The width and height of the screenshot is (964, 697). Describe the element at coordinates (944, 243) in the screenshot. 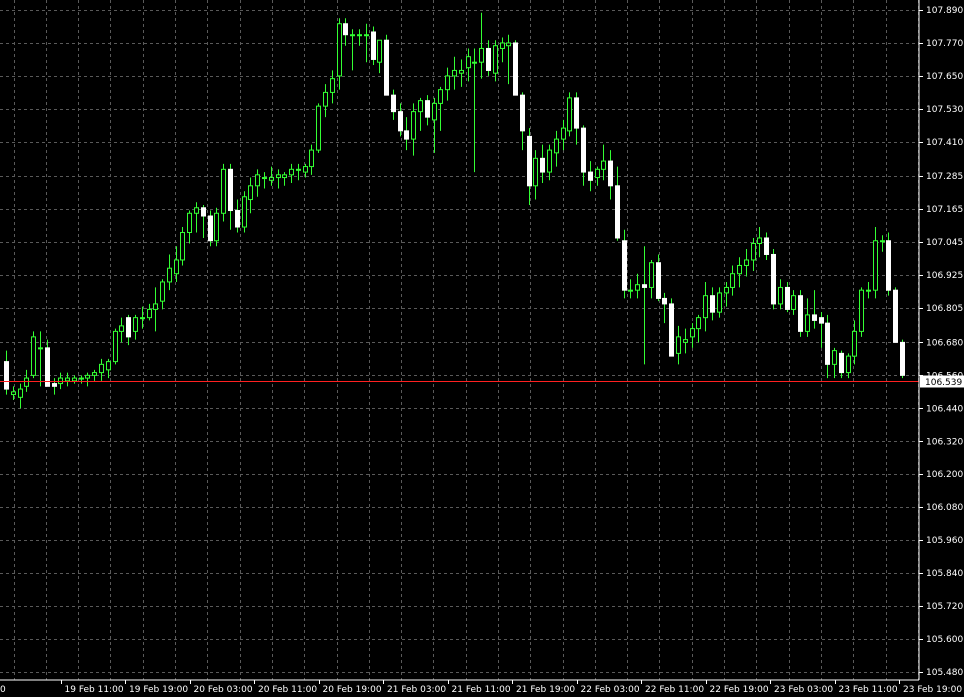

I see `price-tick-label: 107.045` at that location.